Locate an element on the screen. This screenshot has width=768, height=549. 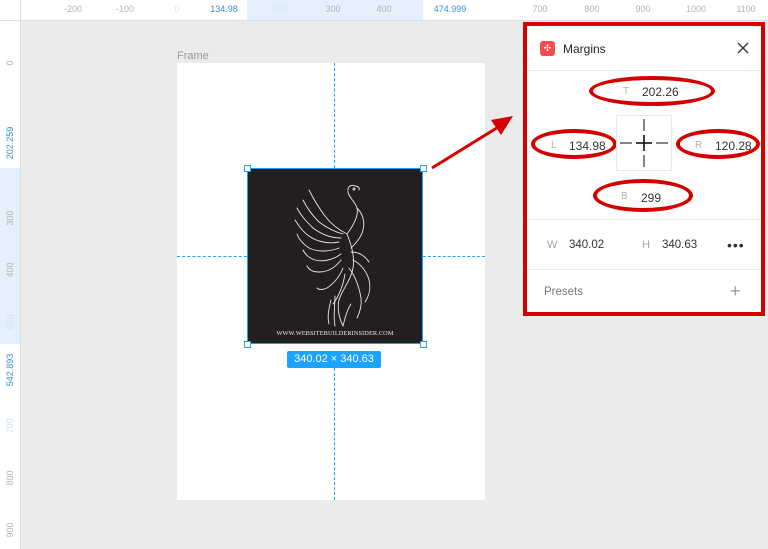
close-icon is located at coordinates (743, 48).